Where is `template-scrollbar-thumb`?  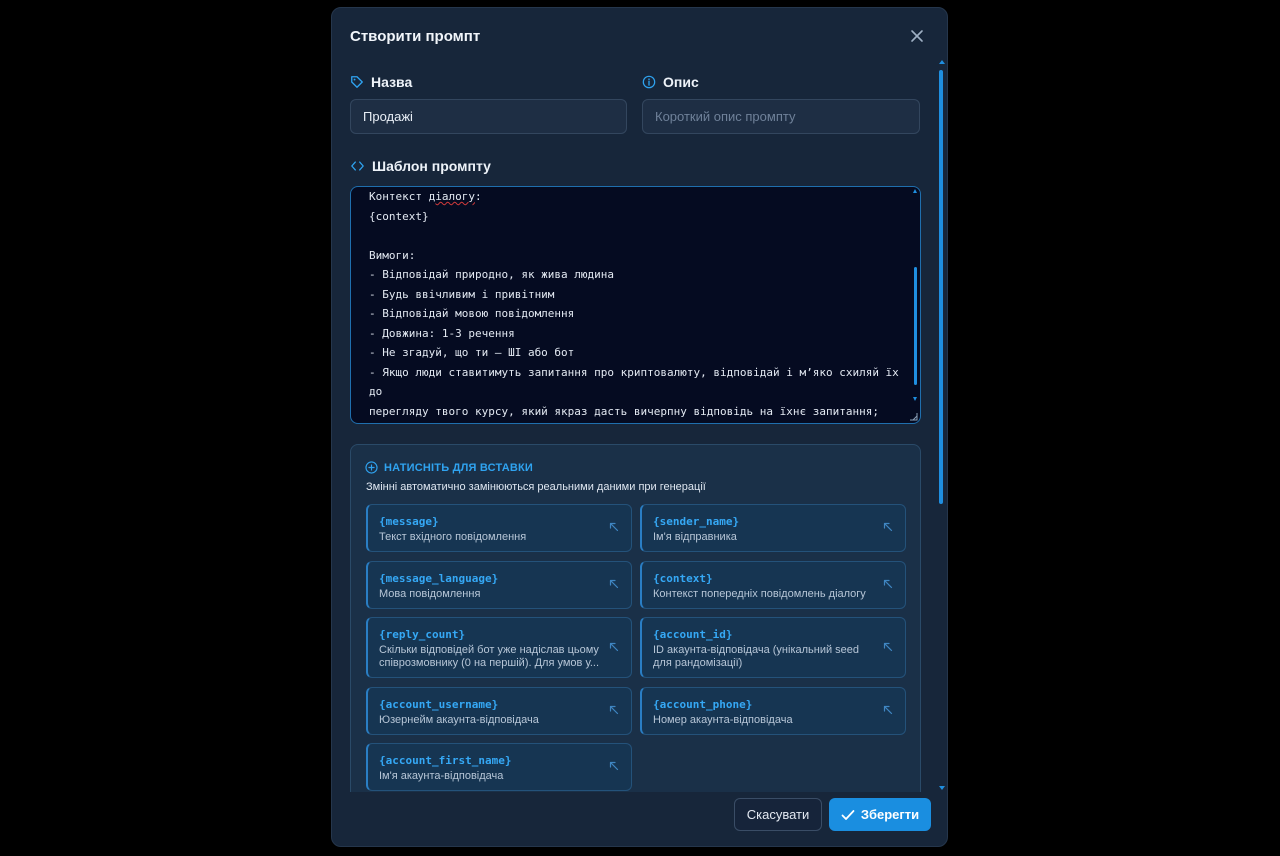 template-scrollbar-thumb is located at coordinates (915, 326).